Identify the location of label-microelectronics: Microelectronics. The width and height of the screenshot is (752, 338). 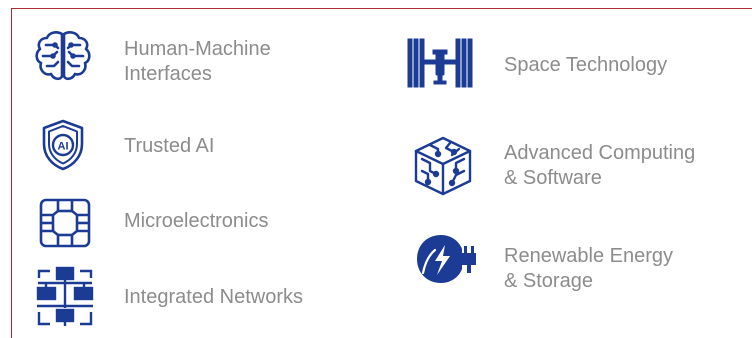
(196, 221).